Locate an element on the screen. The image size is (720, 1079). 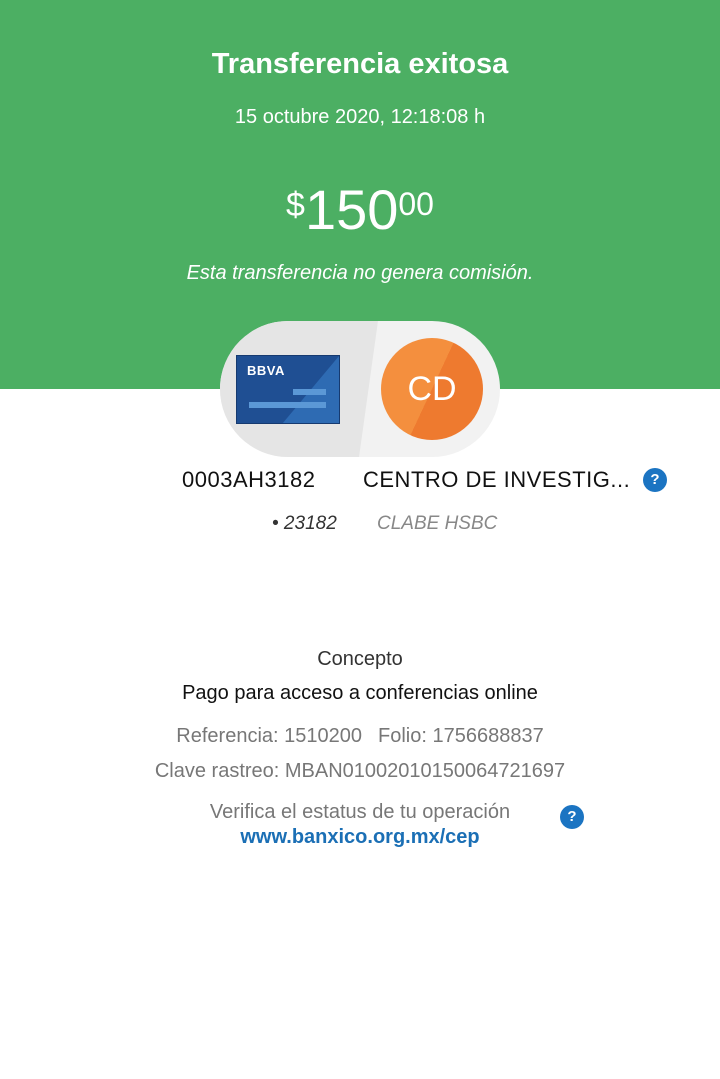
currency-symbol: $ is located at coordinates (295, 205).